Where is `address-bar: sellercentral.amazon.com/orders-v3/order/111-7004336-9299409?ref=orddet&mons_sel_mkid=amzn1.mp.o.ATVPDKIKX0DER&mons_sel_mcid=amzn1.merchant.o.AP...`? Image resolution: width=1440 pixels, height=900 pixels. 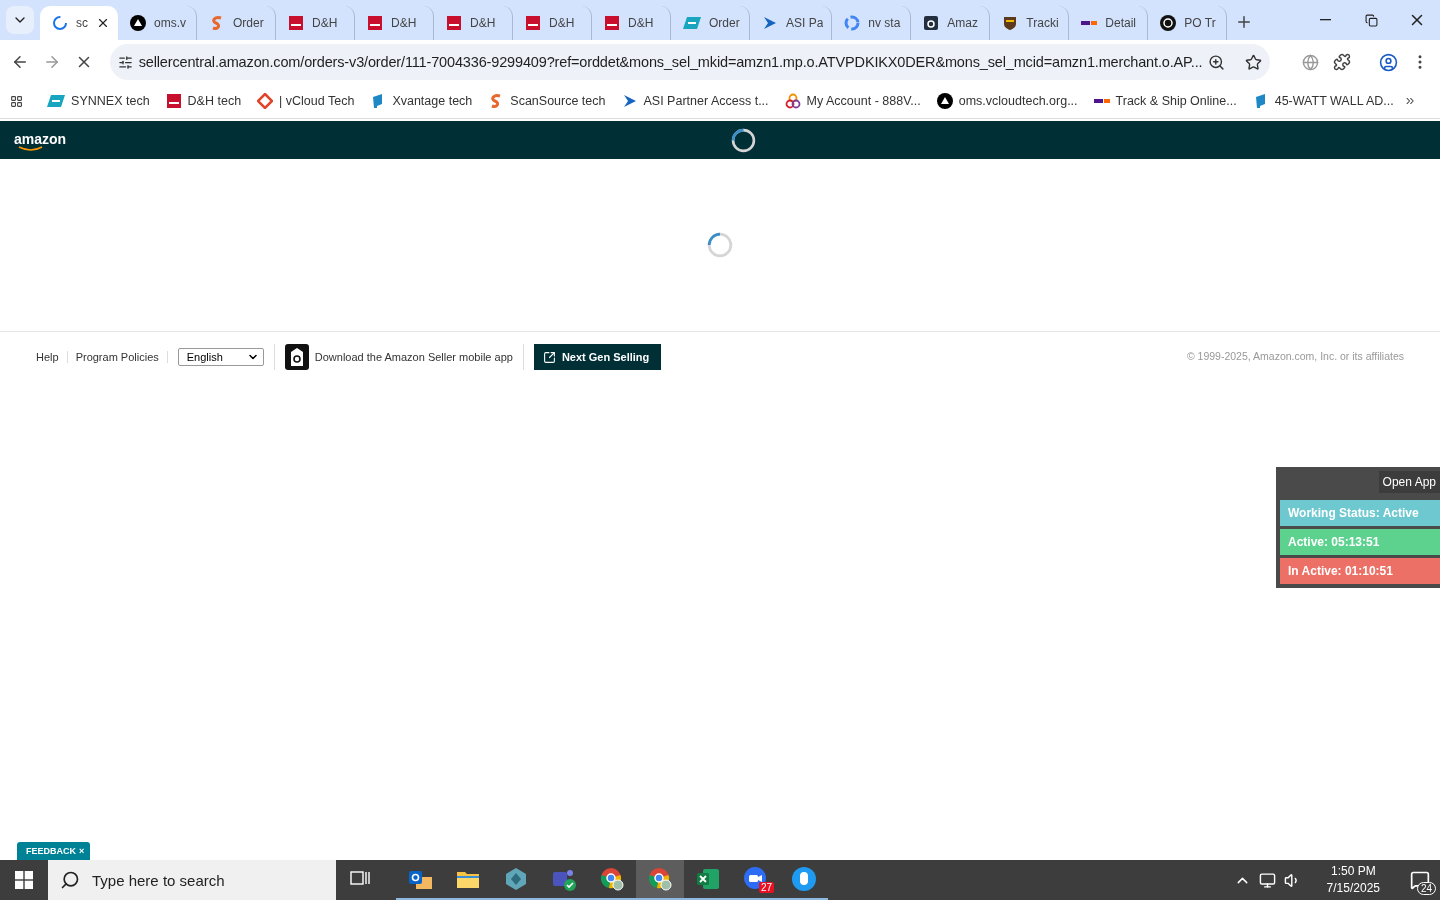
address-bar: sellercentral.amazon.com/orders-v3/order/111-7004336-9299409?ref=orddet&mons_sel_mkid=amzn1.mp.o.ATVPDKIKX0DER&mons_sel_mcid=amzn1.merchant.o.AP... is located at coordinates (690, 62).